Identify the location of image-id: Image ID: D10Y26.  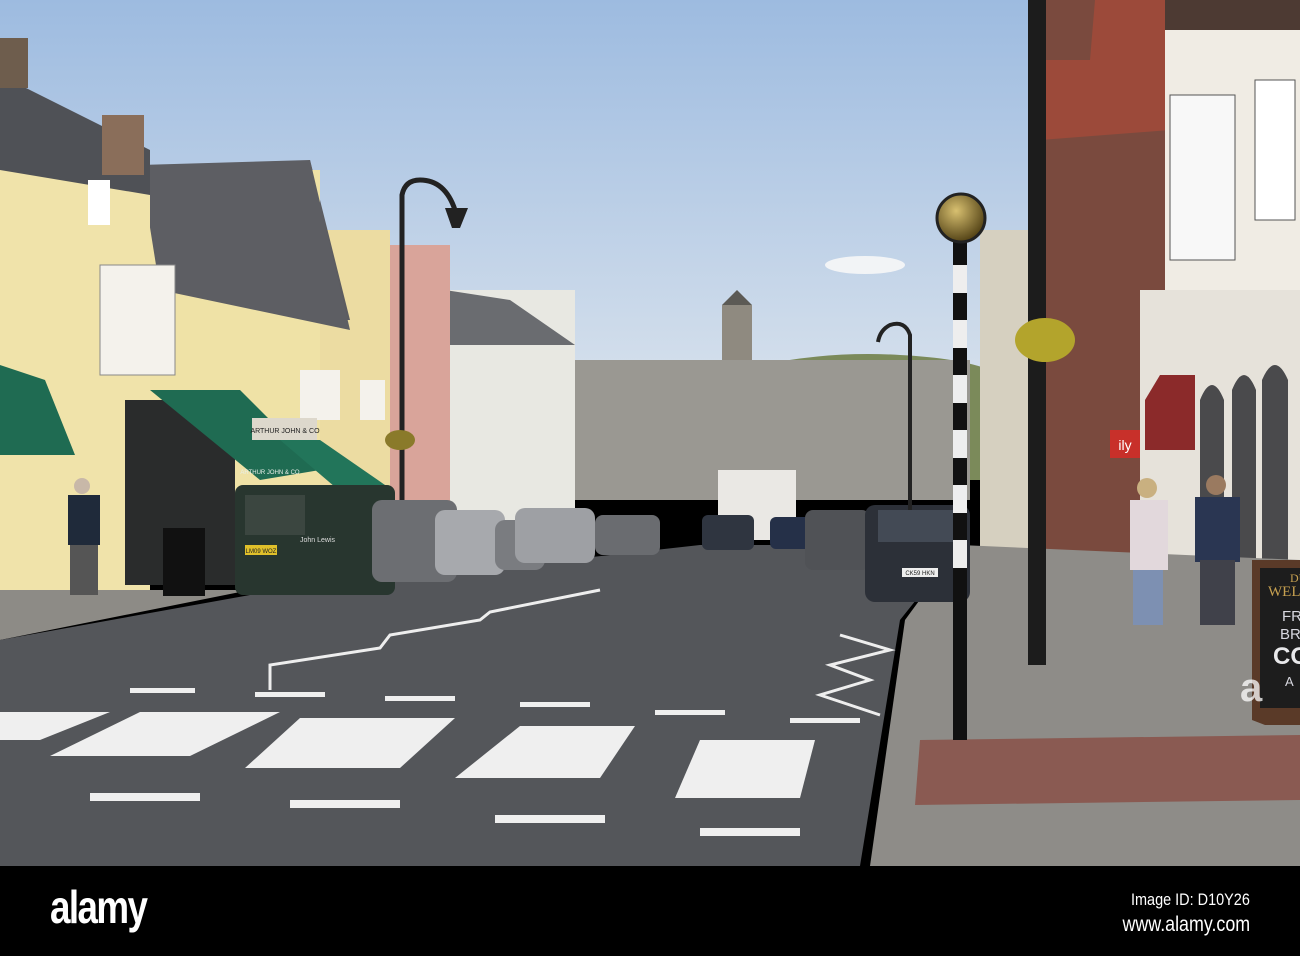
(1190, 899).